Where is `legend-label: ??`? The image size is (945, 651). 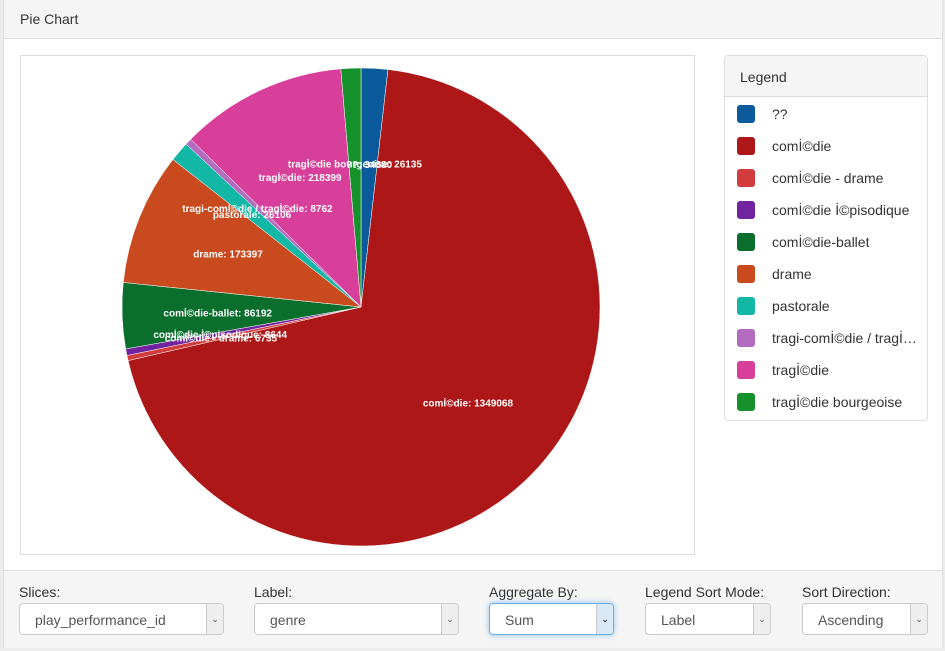 legend-label: ?? is located at coordinates (780, 114).